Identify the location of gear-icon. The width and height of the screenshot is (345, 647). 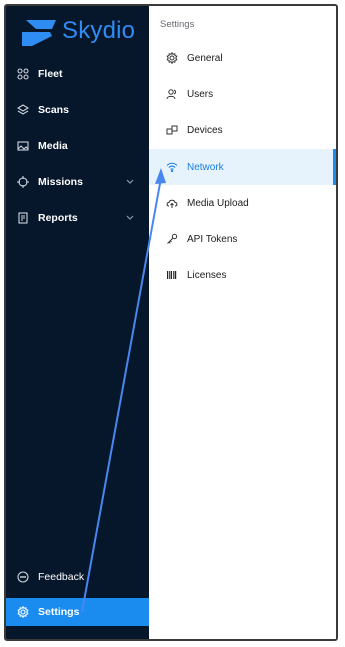
(172, 58).